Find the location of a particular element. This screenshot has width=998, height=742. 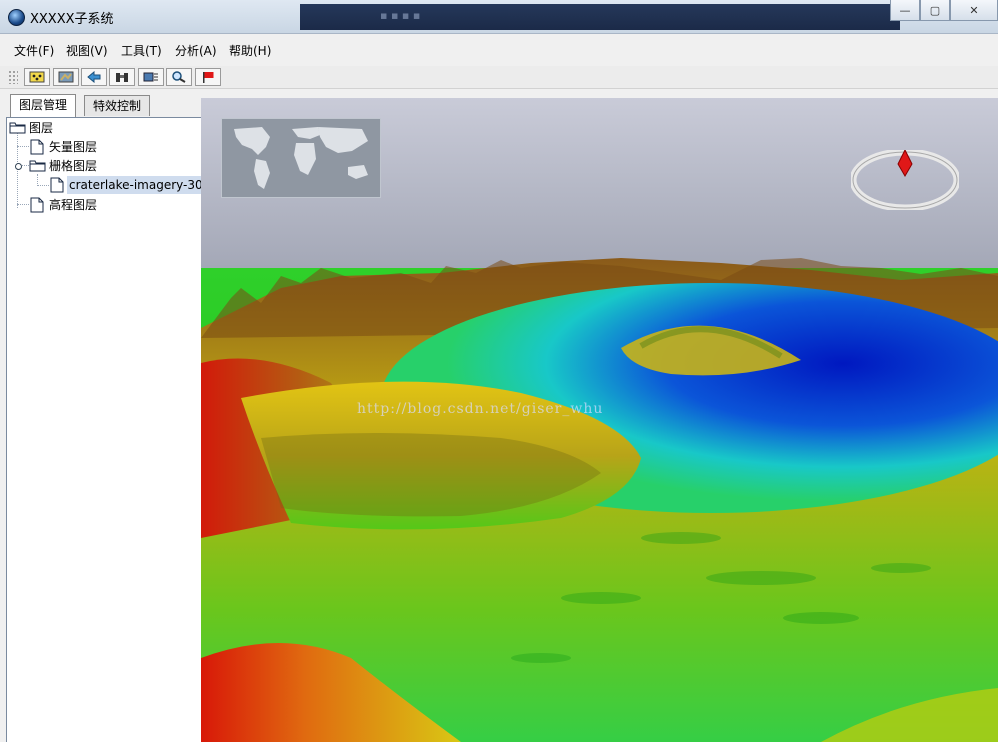

menu-help: 帮助(H) is located at coordinates (250, 50).